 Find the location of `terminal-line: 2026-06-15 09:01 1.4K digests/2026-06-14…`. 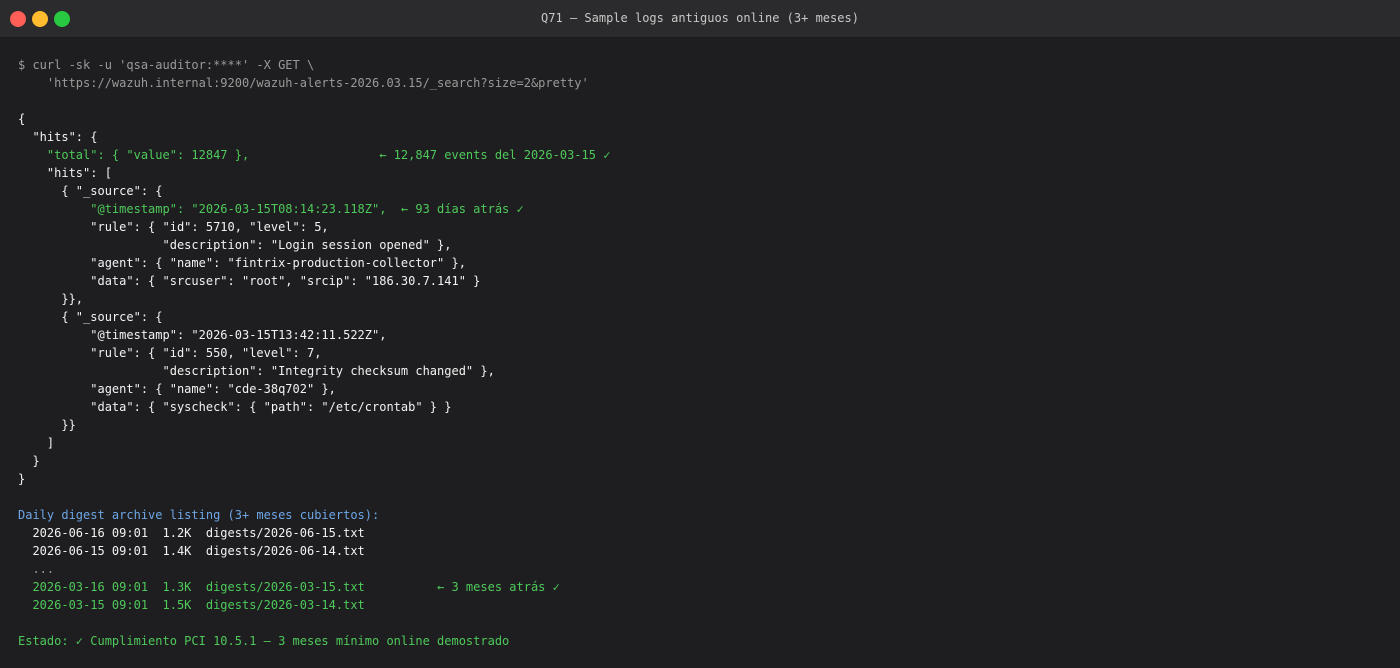

terminal-line: 2026-06-15 09:01 1.4K digests/2026-06-14… is located at coordinates (191, 551).